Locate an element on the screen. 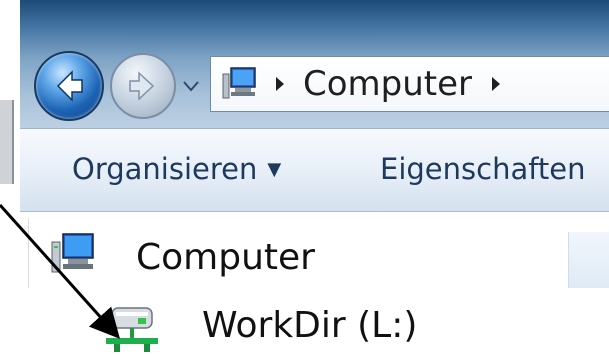  organize-button: Organisieren ▼ is located at coordinates (176, 169).